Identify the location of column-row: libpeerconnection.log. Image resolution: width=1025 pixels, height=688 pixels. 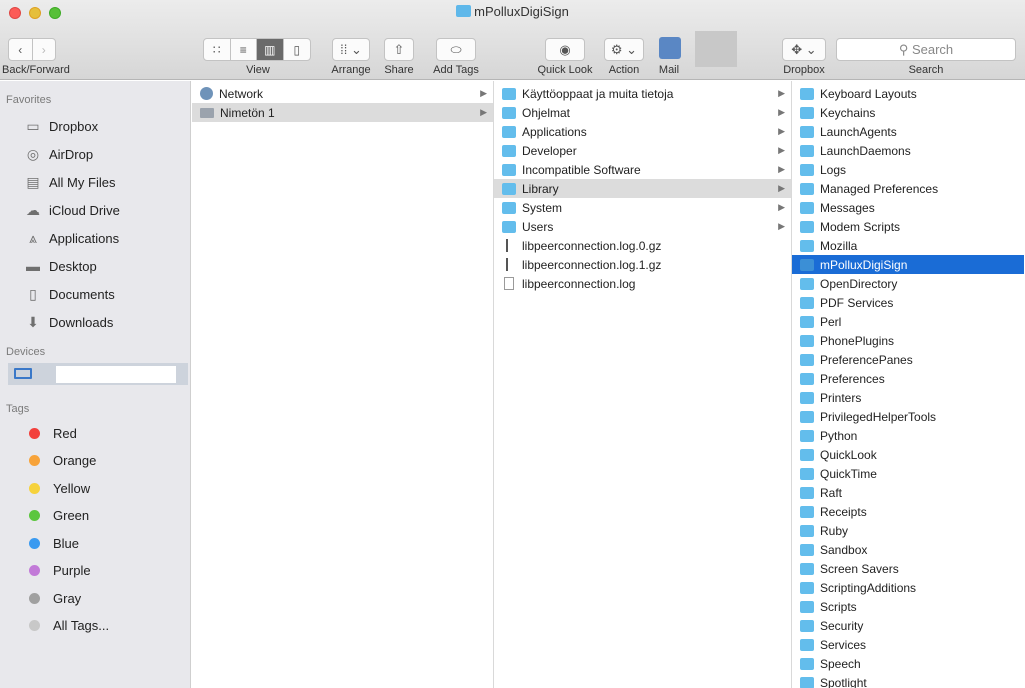
(642, 283).